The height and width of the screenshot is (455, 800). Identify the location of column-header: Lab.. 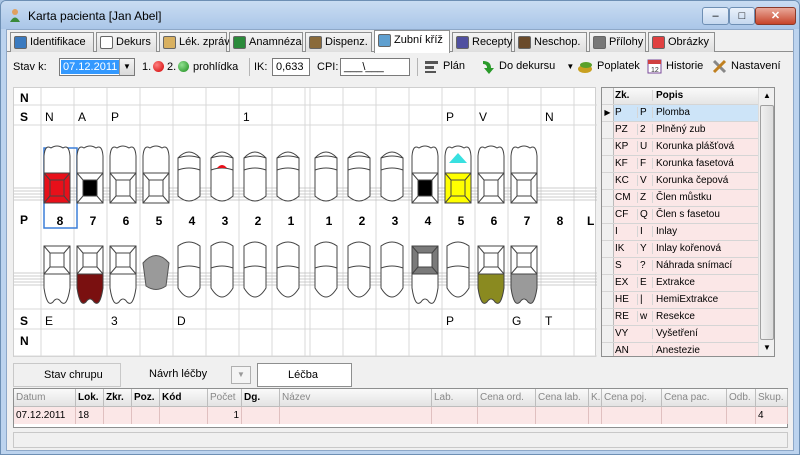
(455, 398).